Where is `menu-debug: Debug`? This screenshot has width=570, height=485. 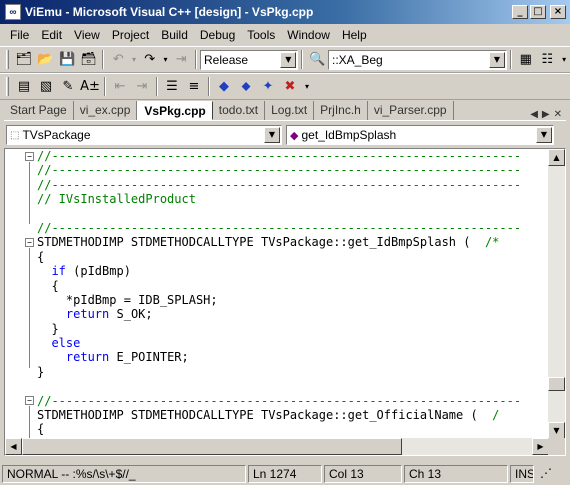 menu-debug: Debug is located at coordinates (217, 35).